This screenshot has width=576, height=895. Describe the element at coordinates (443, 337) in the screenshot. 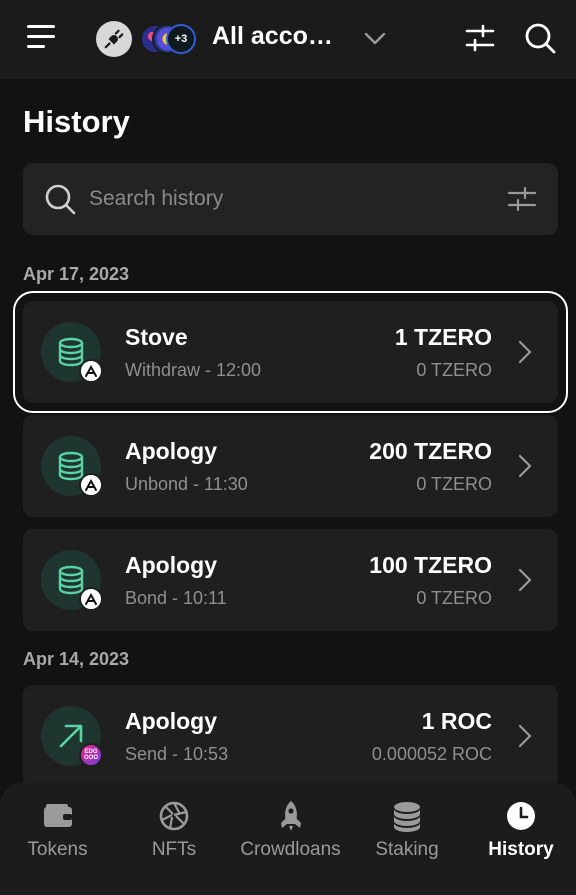

I see `tx-amount: 1 TZERO` at that location.